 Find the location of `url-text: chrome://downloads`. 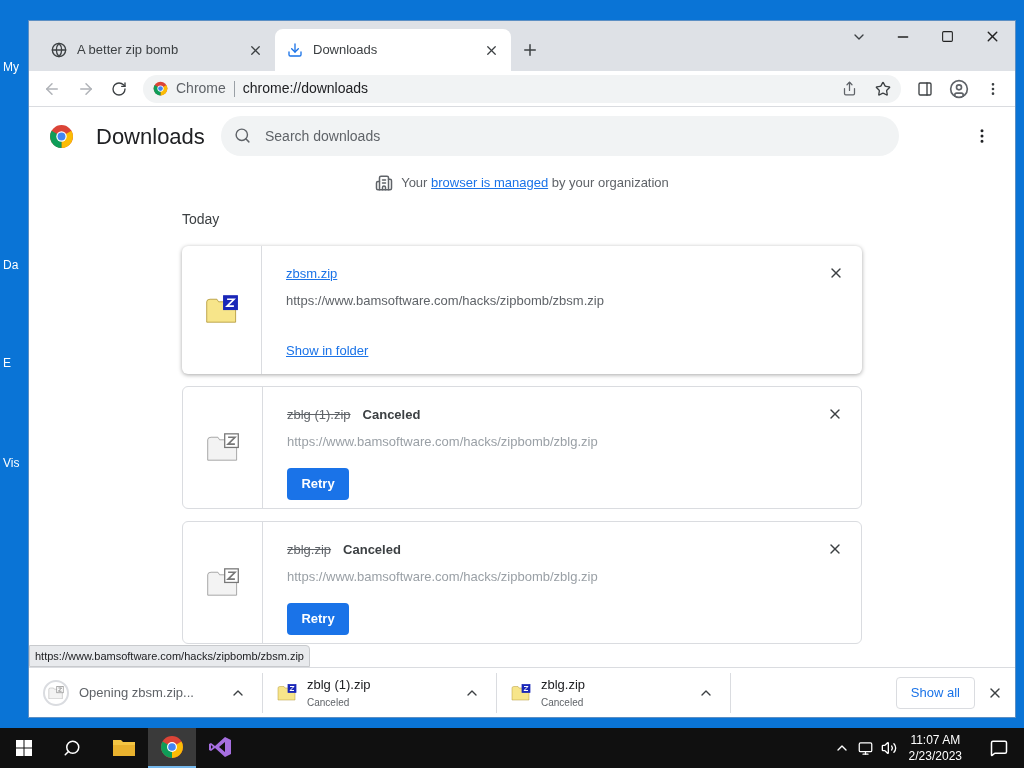

url-text: chrome://downloads is located at coordinates (305, 88).